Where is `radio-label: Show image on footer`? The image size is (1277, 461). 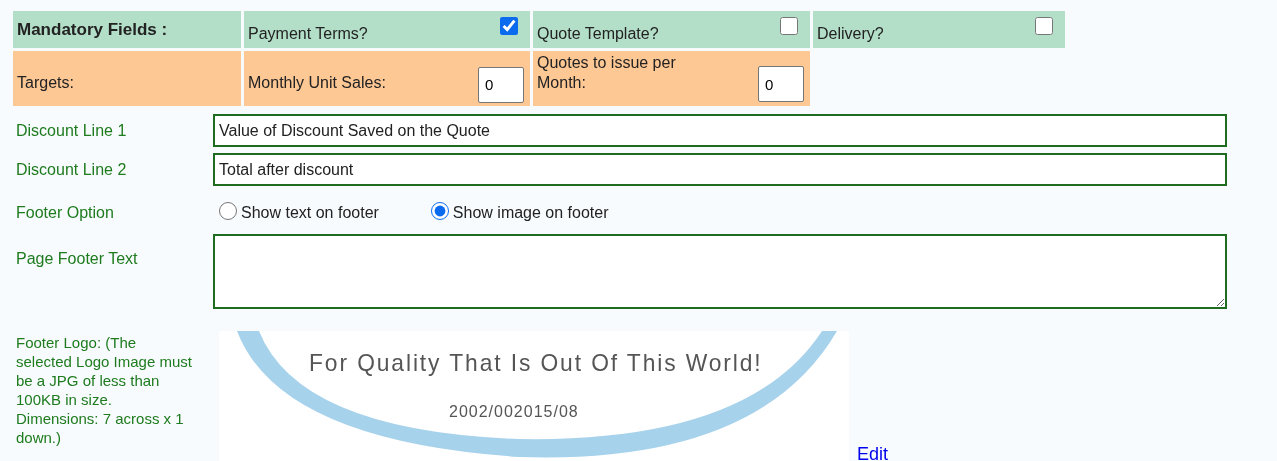
radio-label: Show image on footer is located at coordinates (530, 213).